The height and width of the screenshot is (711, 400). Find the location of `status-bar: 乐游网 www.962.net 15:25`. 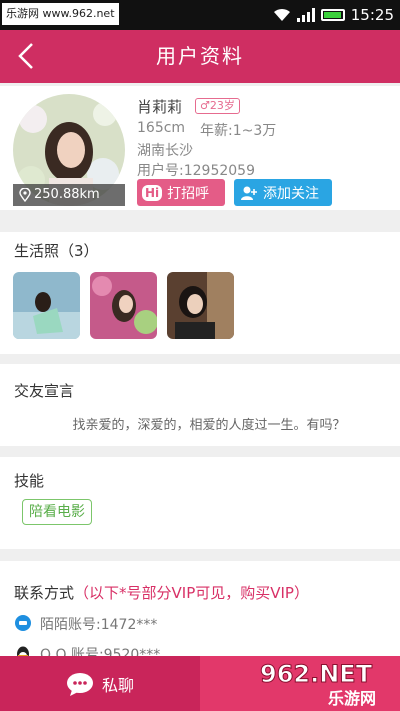

status-bar: 乐游网 www.962.net 15:25 is located at coordinates (200, 15).